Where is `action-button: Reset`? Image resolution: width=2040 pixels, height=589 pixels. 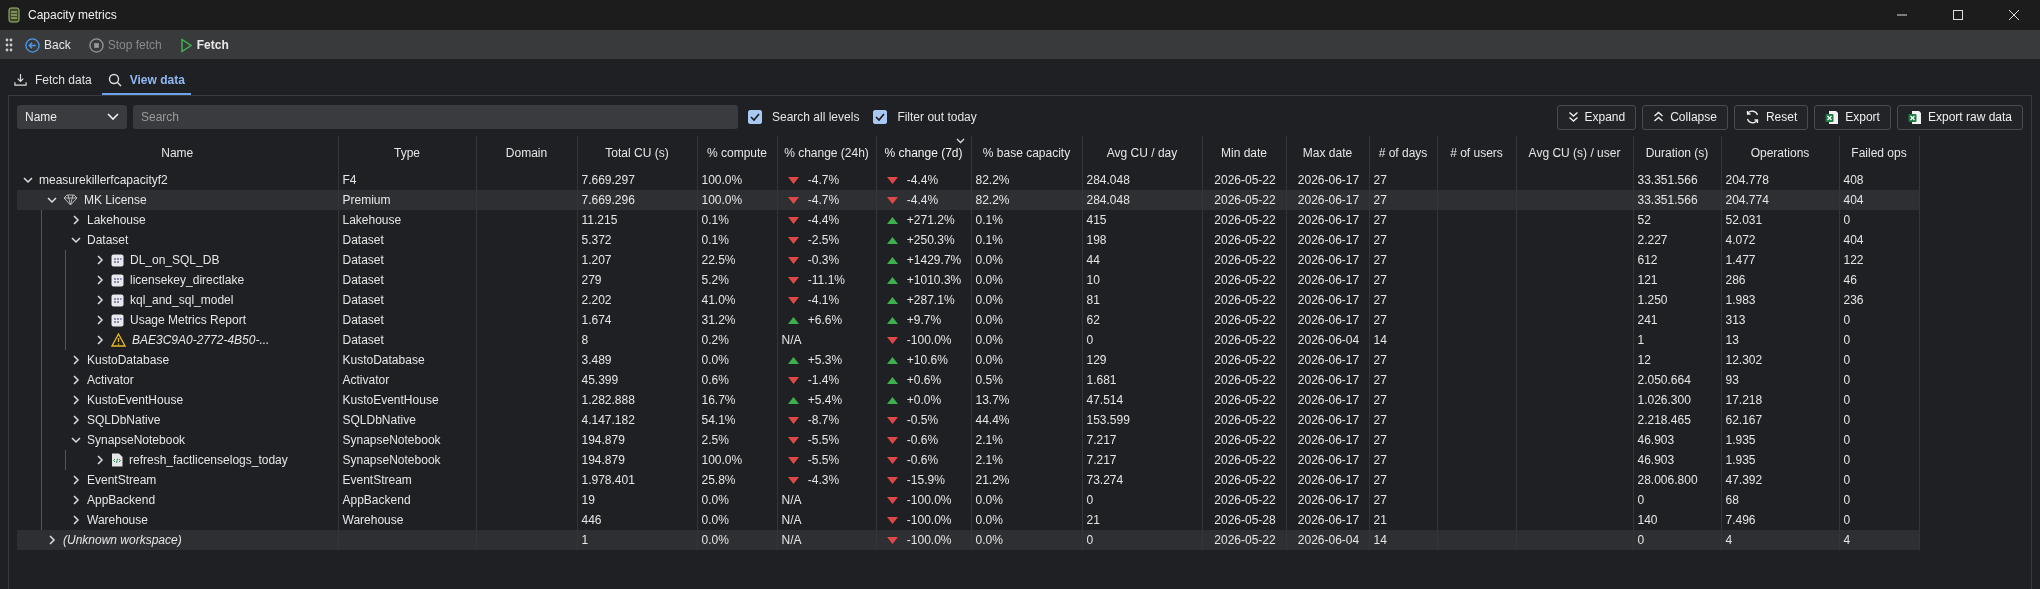
action-button: Reset is located at coordinates (1771, 117).